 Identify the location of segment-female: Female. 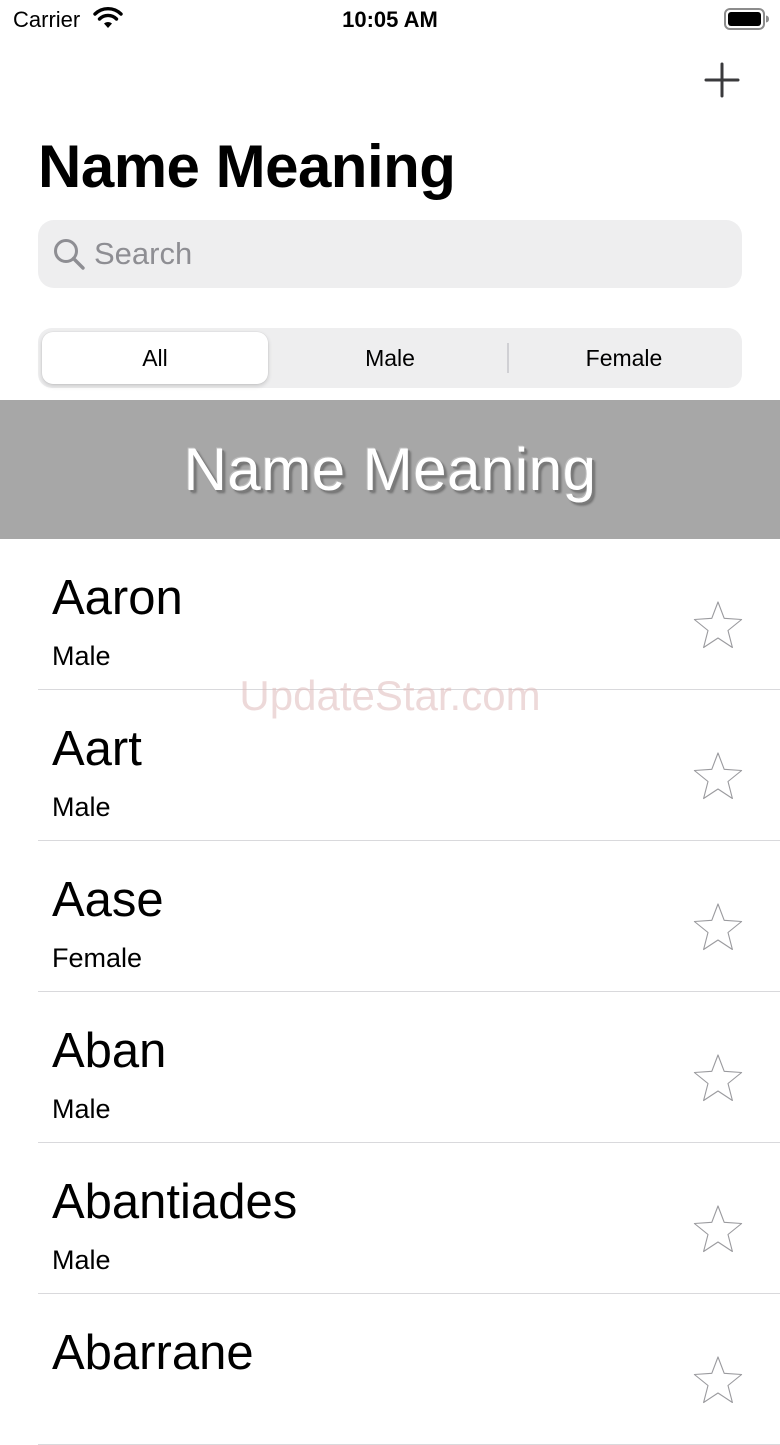
(624, 358).